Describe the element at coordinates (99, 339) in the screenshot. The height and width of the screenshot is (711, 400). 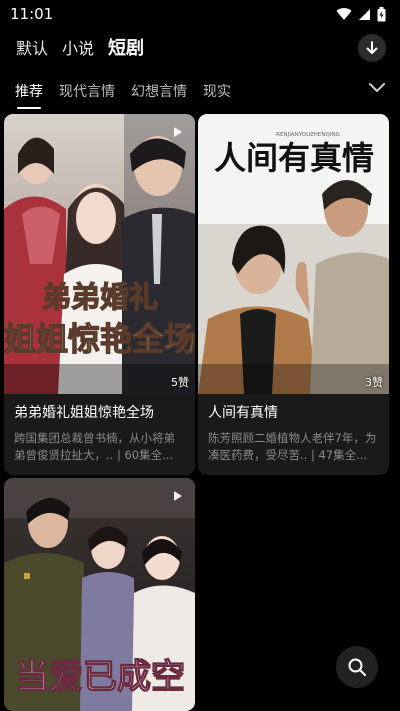
I see `poster-title-line2: 姐姐惊艳全场` at that location.